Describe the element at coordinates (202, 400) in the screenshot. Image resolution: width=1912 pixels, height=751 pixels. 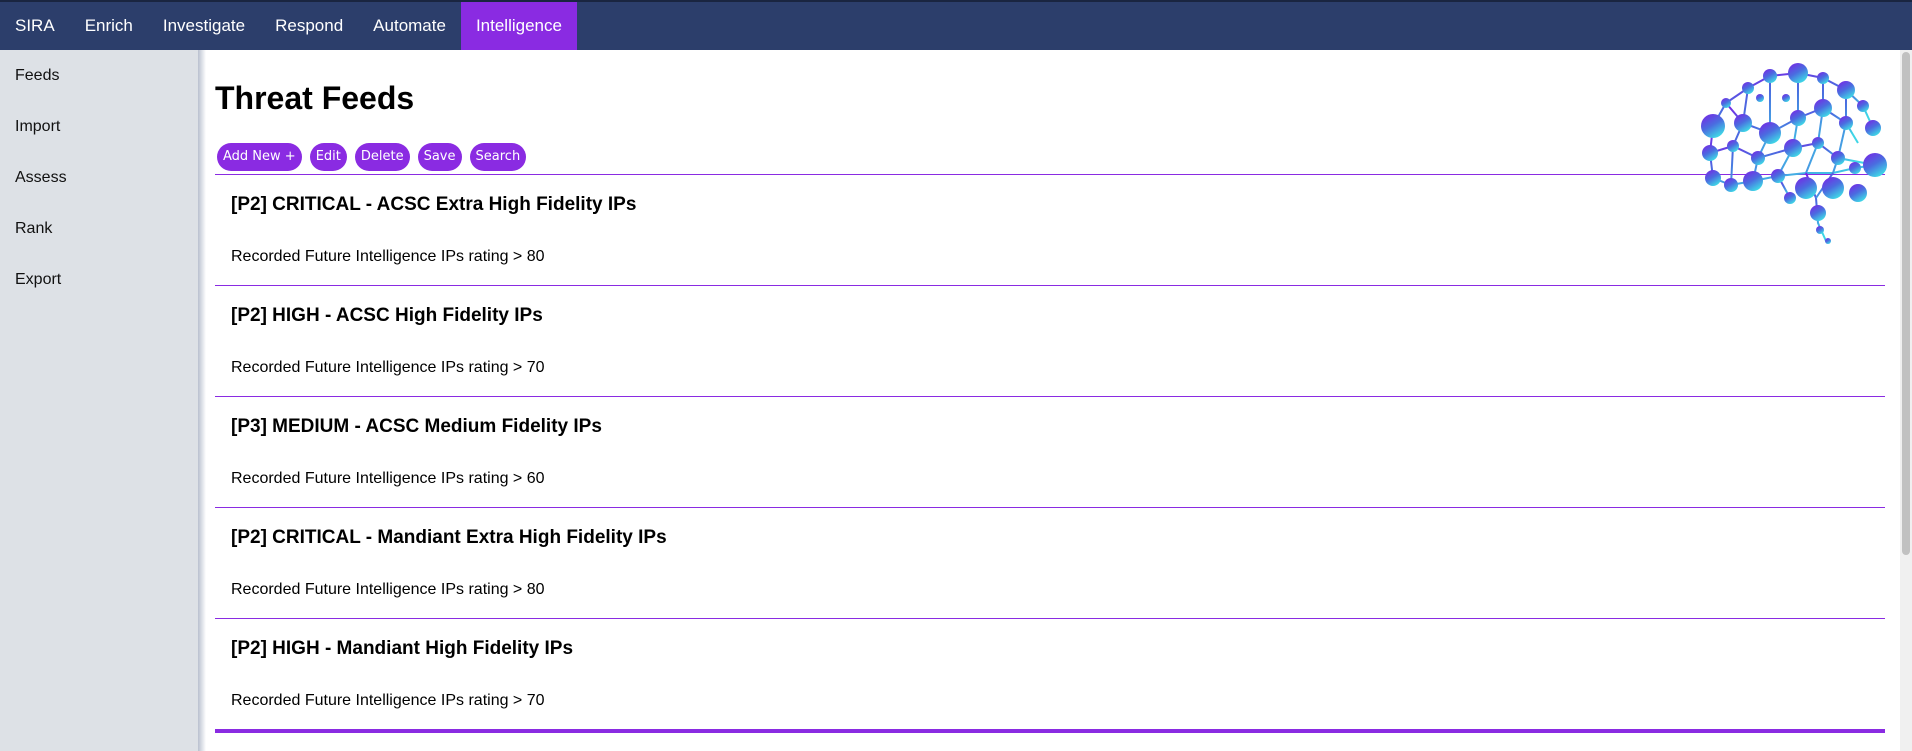
I see `sidebar-divider` at that location.